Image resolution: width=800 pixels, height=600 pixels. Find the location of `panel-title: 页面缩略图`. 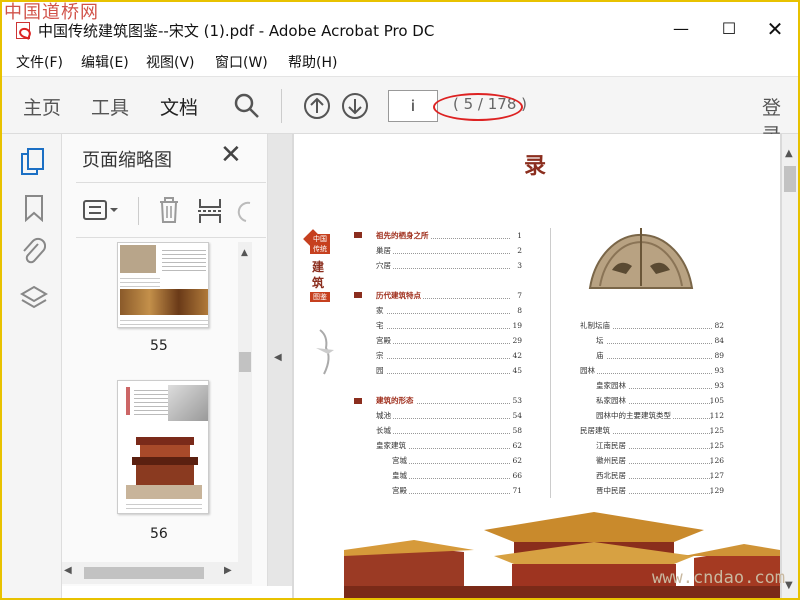

panel-title: 页面缩略图 is located at coordinates (127, 160).